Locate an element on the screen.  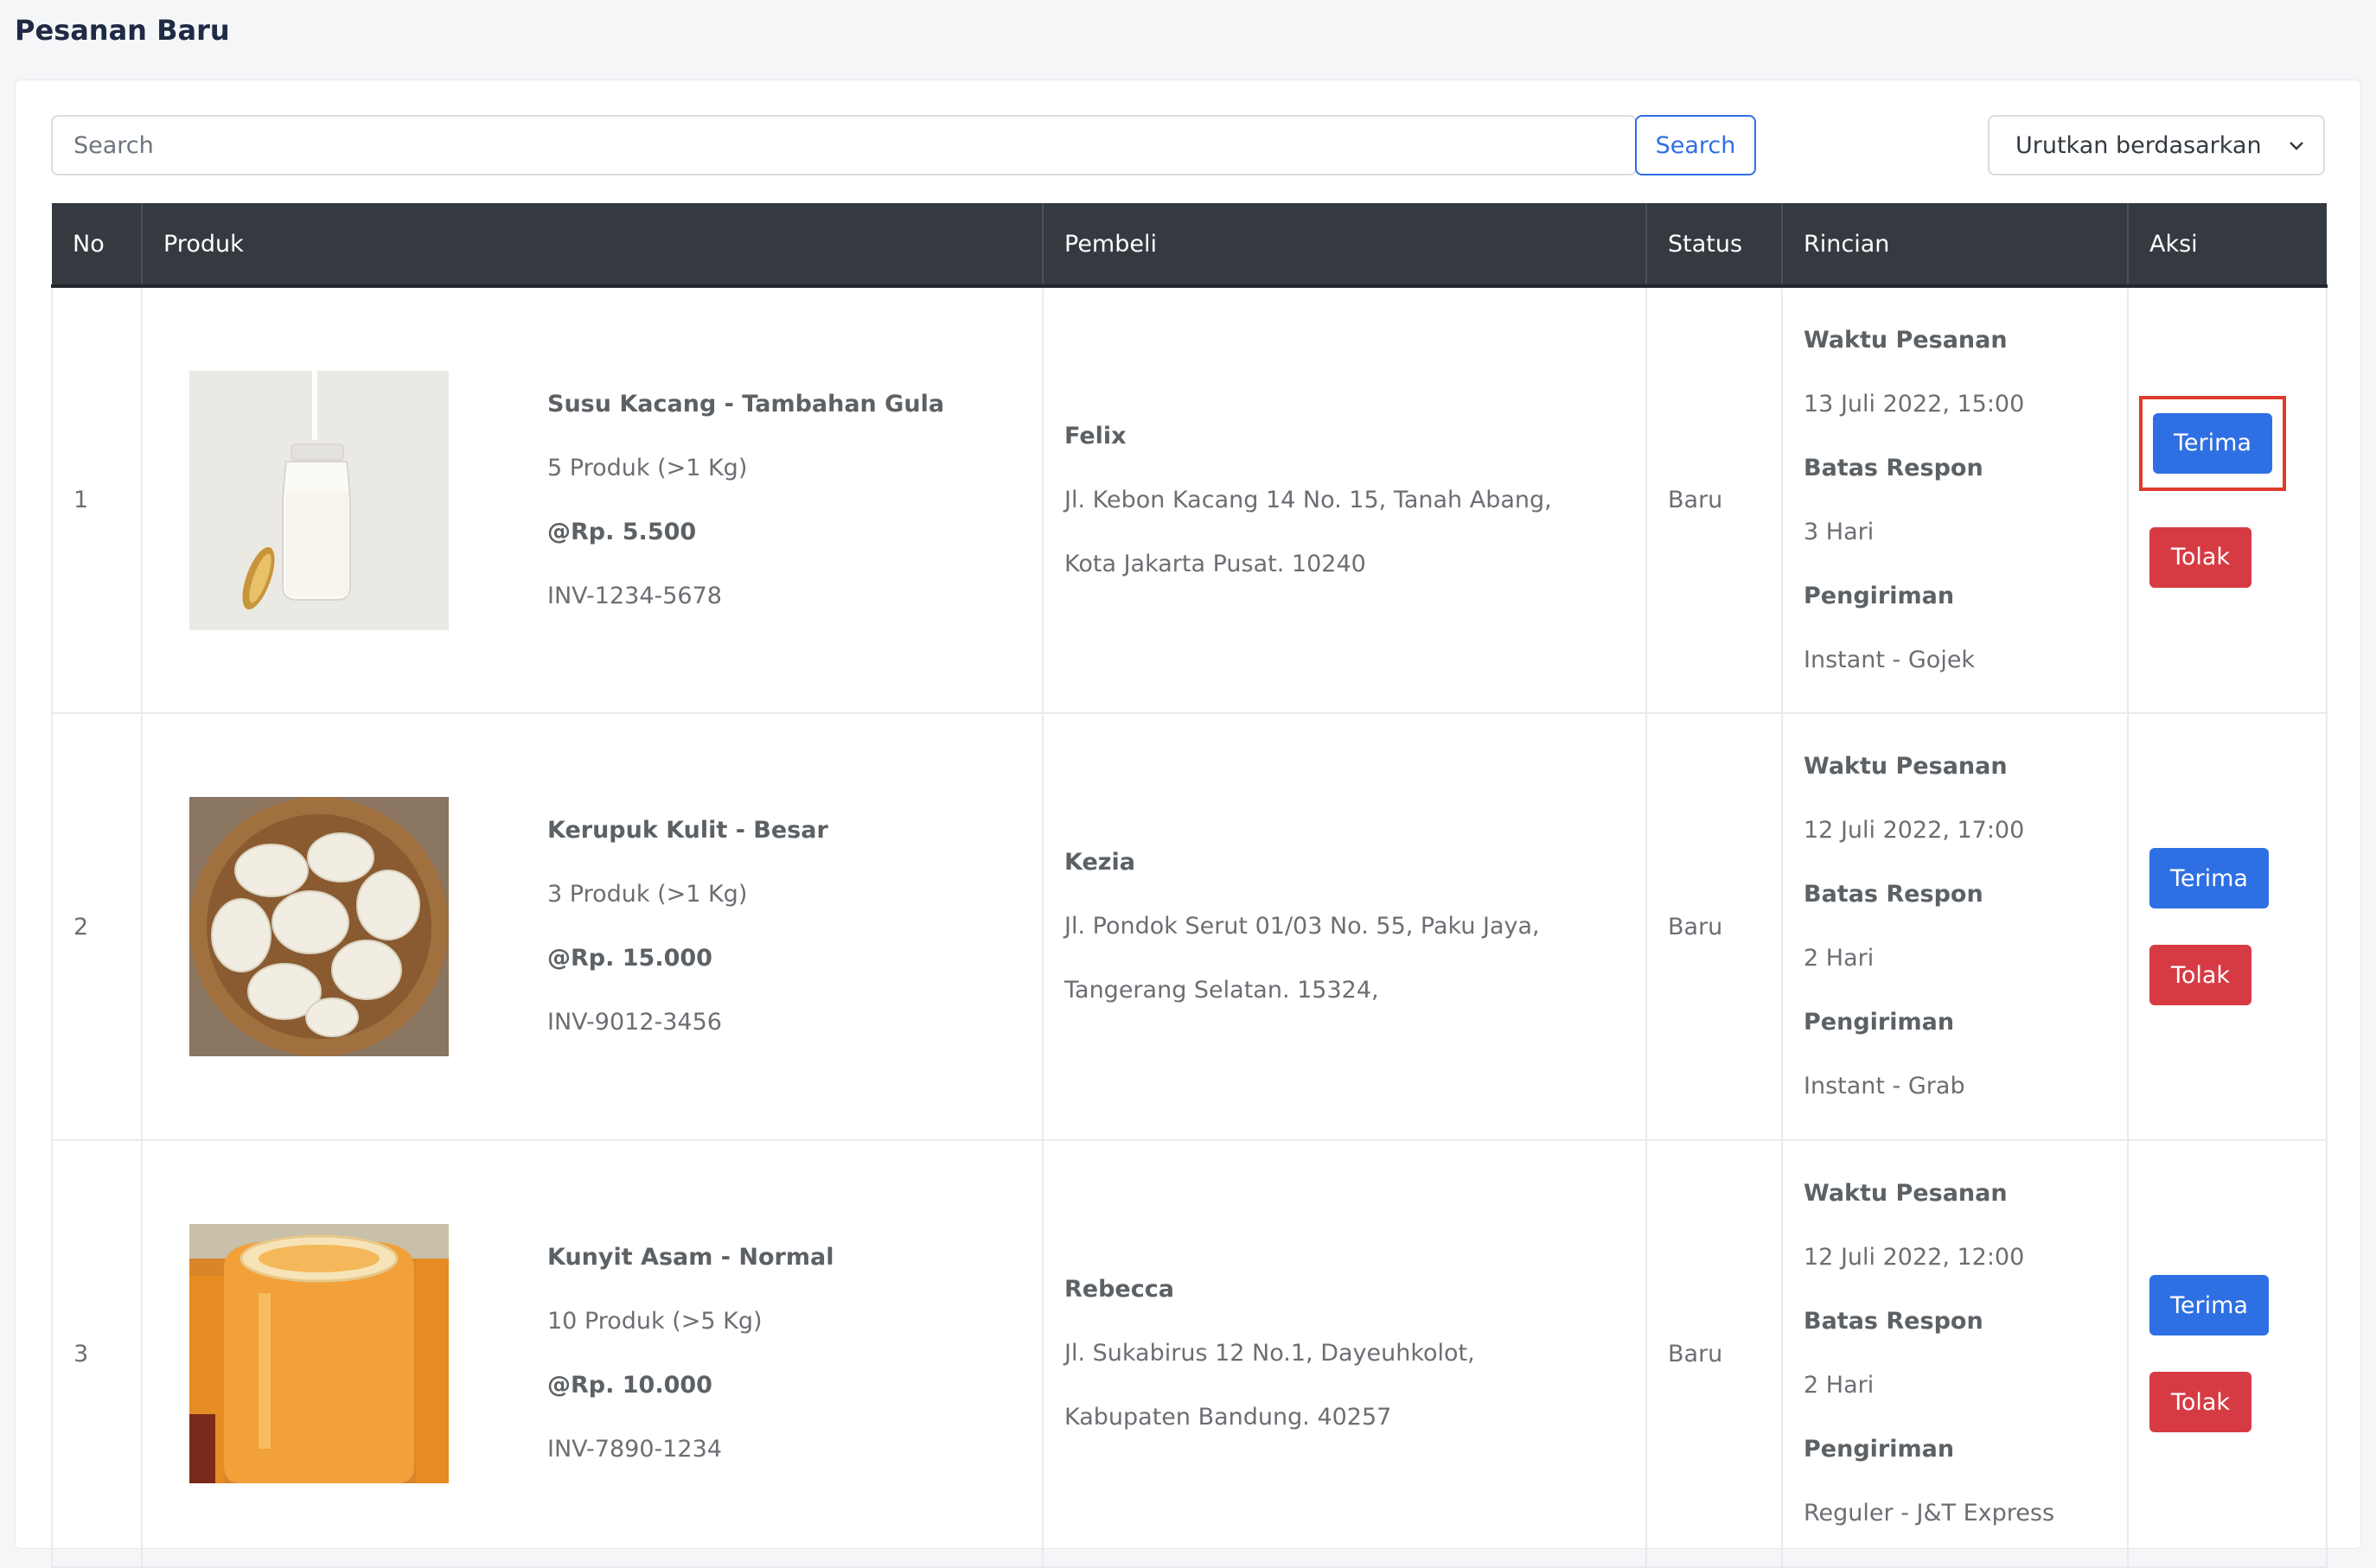
buyer-address-line2: Tangerang Selatan. 15324, is located at coordinates (1221, 991).